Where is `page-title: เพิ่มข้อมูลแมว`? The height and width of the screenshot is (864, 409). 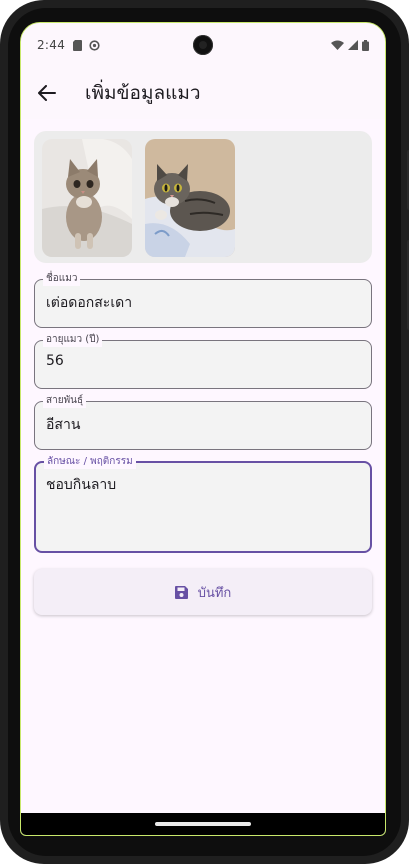
page-title: เพิ่มข้อมูลแมว is located at coordinates (143, 93).